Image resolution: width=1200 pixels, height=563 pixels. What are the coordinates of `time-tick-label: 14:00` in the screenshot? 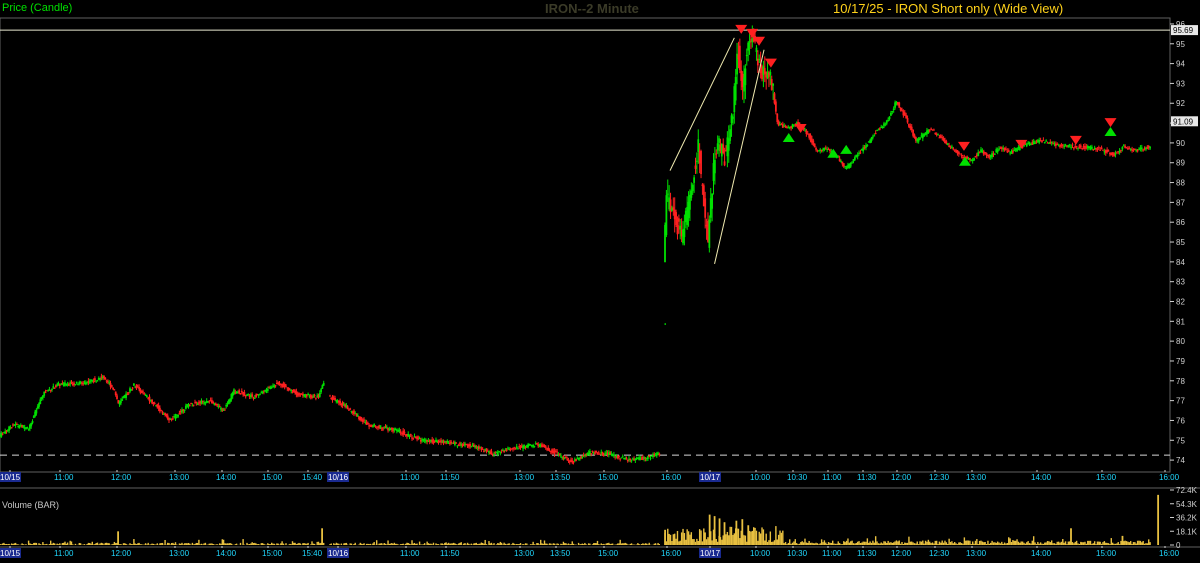 It's located at (226, 477).